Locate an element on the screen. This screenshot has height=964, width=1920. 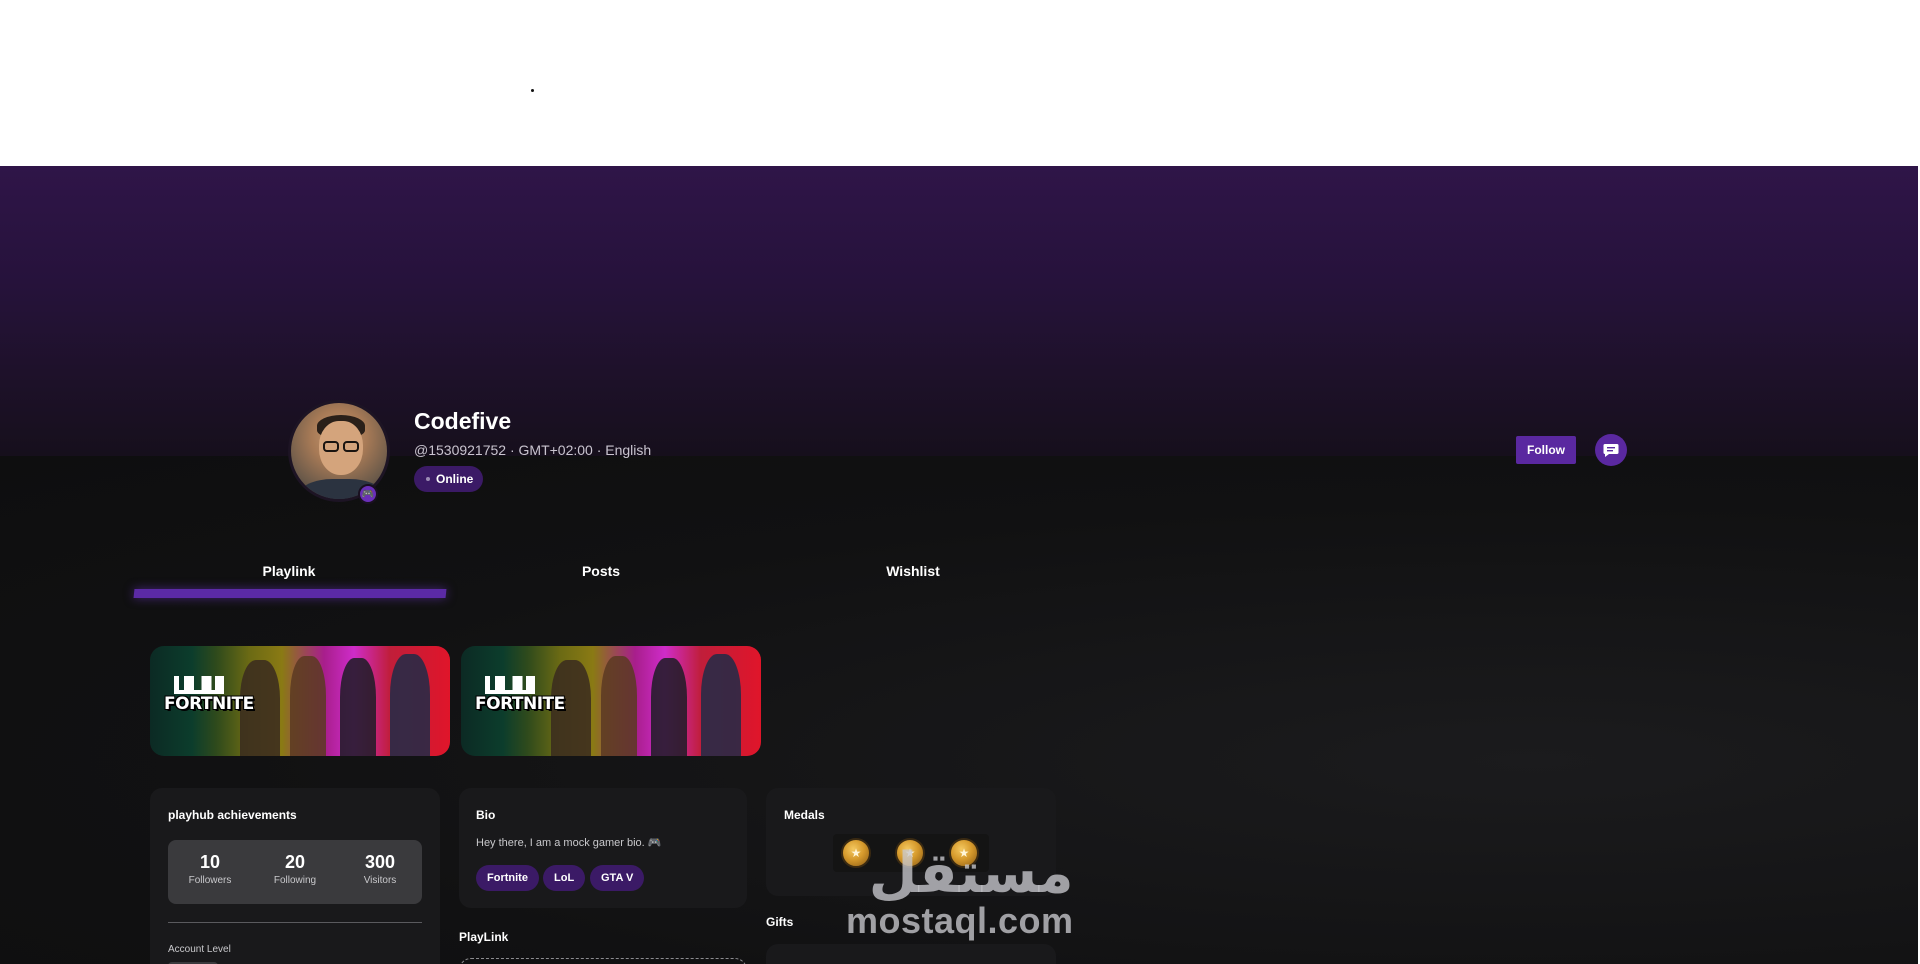
tab-wishlist: Wishlist is located at coordinates (913, 576).